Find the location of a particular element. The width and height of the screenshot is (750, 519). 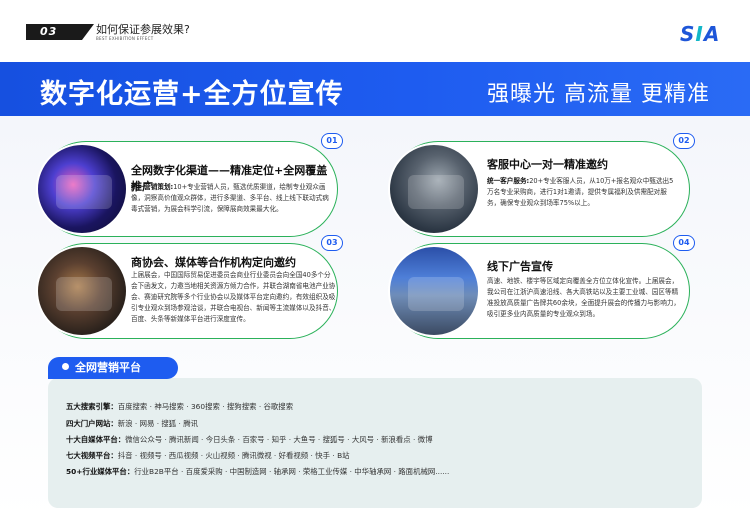

sia-logo: SIA is located at coordinates (700, 34).